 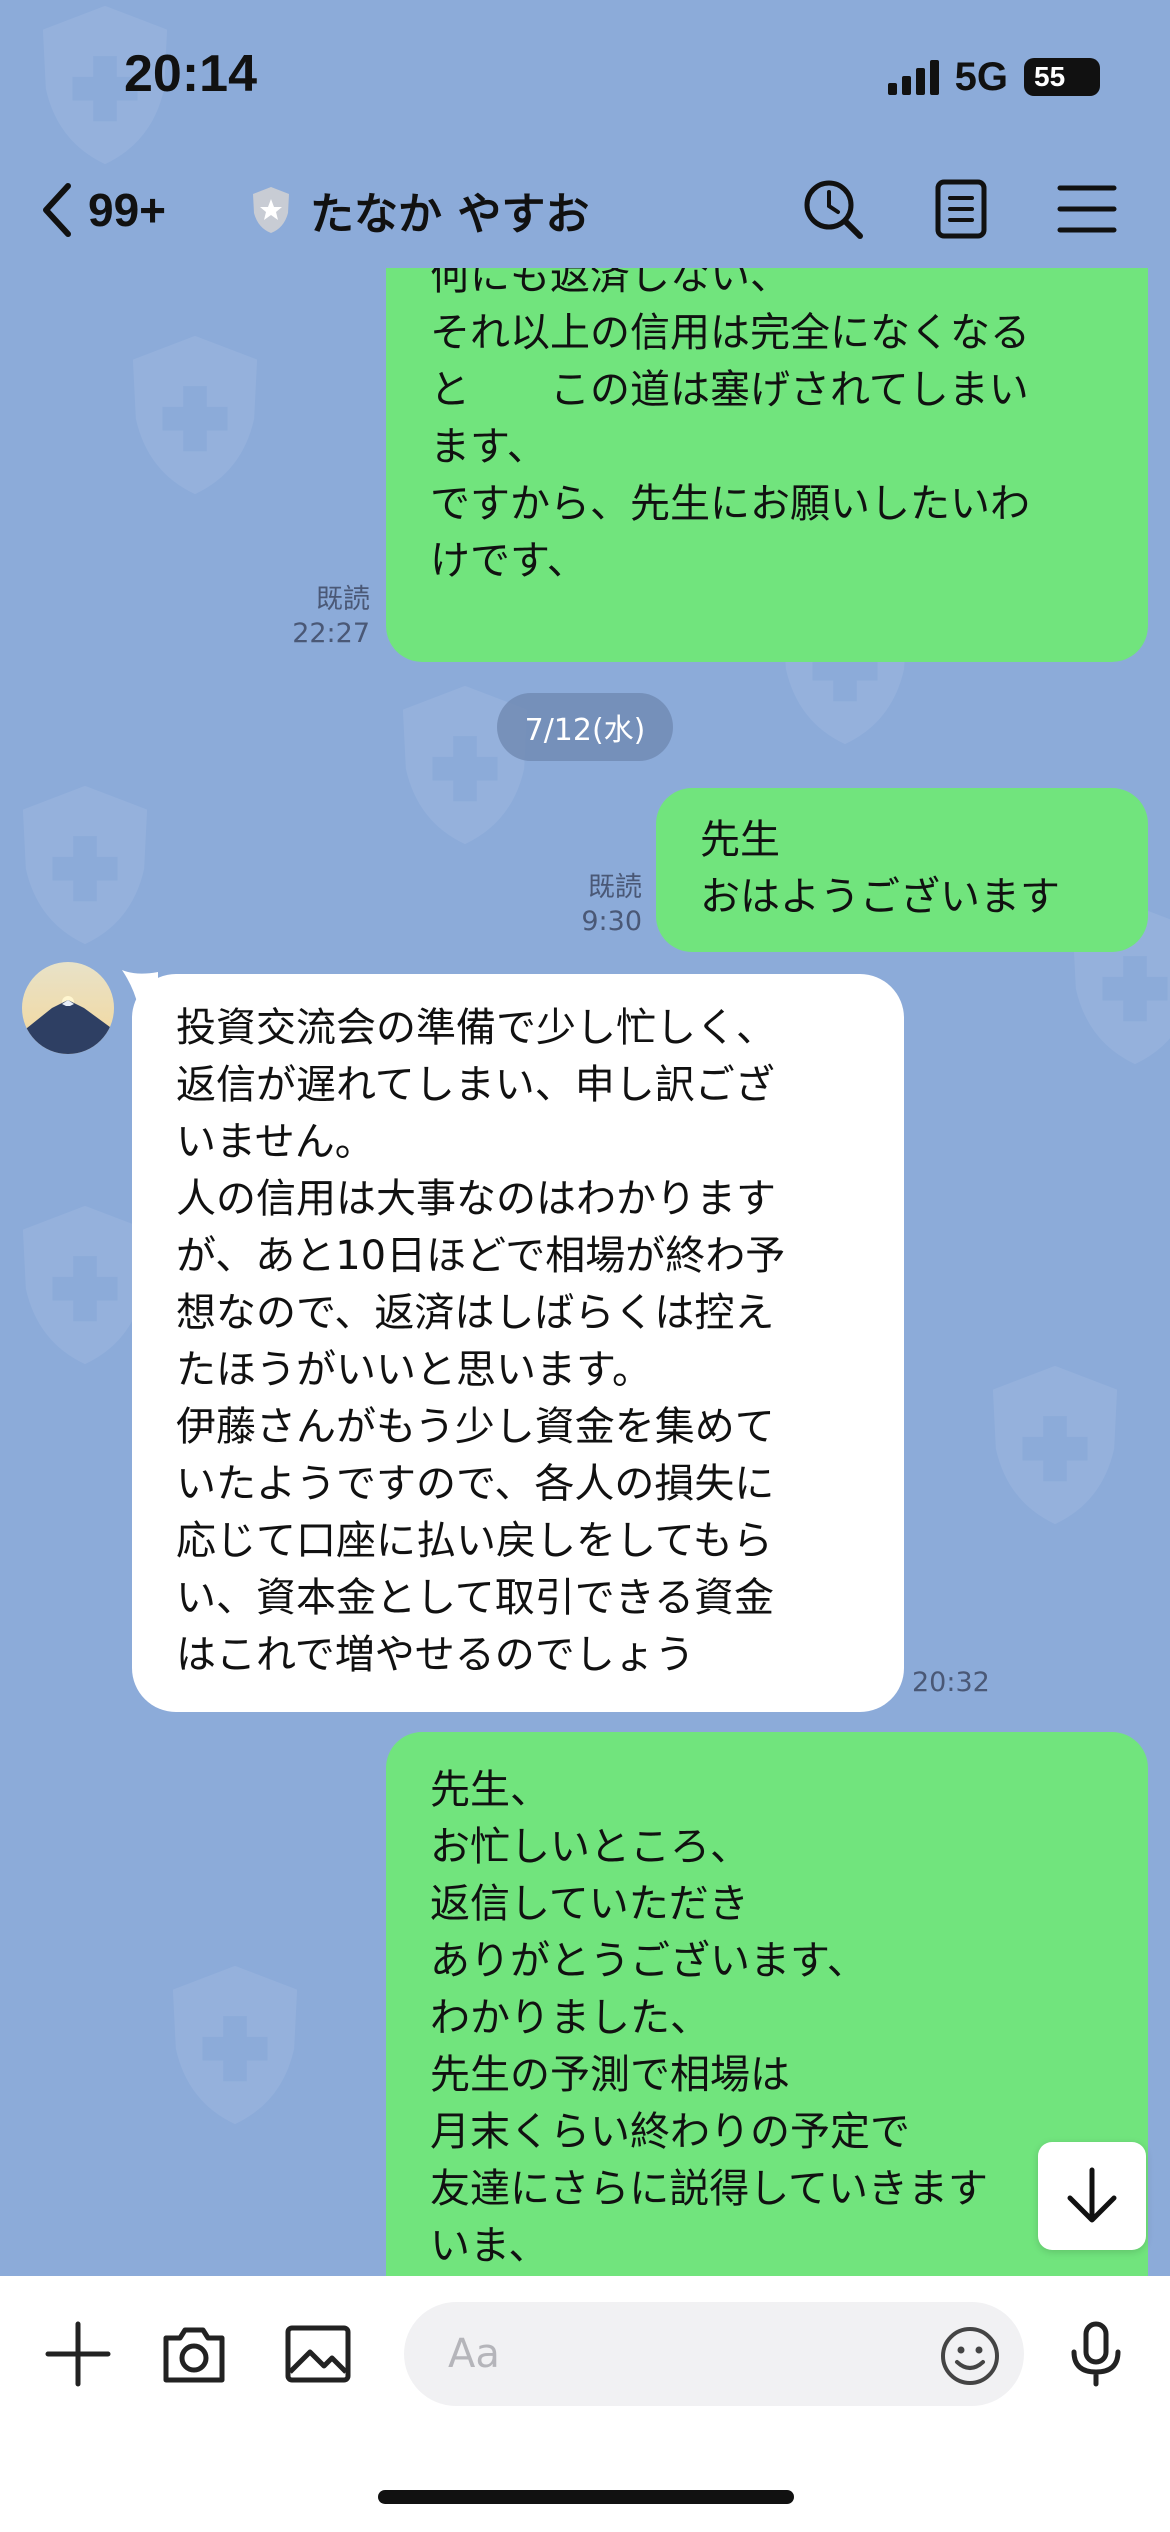 I want to click on menu-icon, so click(x=1087, y=209).